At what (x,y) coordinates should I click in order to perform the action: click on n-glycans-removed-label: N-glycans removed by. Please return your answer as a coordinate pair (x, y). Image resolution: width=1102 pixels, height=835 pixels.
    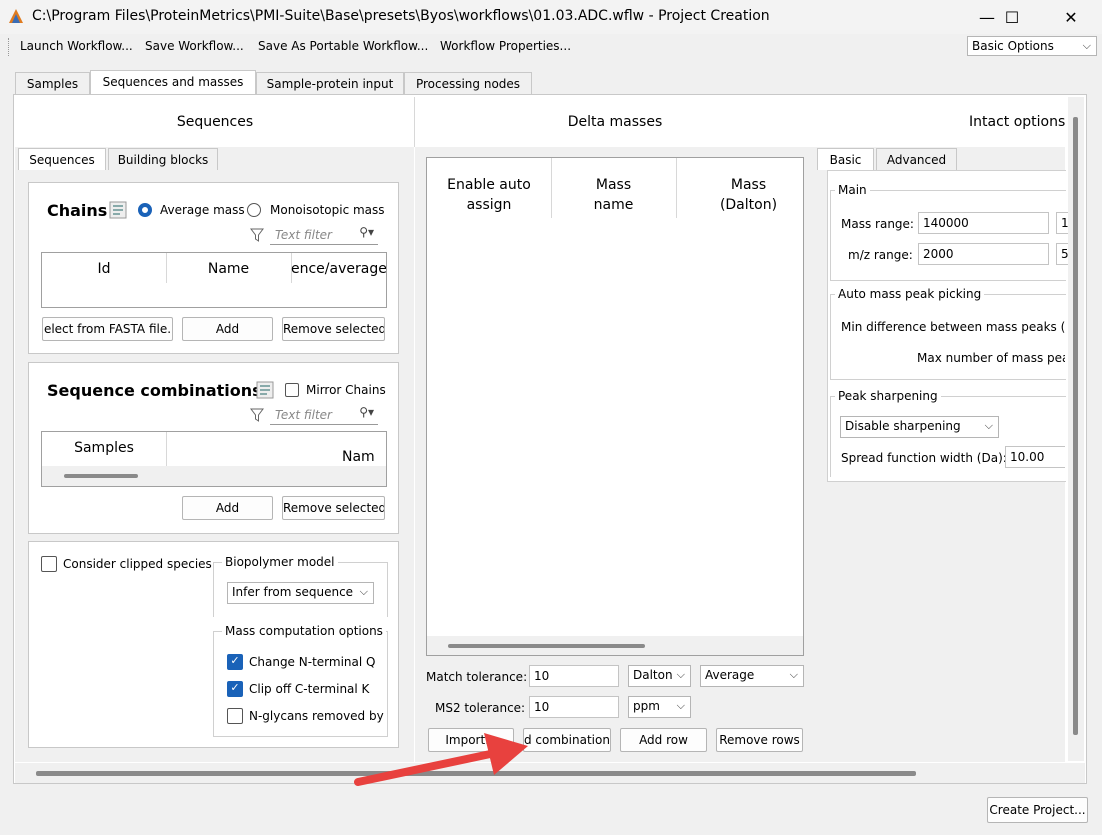
    Looking at the image, I should click on (316, 716).